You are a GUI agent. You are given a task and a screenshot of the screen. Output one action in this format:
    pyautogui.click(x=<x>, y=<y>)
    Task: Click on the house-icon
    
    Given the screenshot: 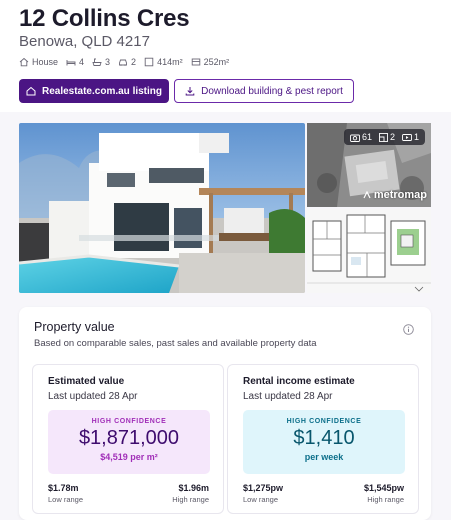 What is the action you would take?
    pyautogui.click(x=24, y=62)
    